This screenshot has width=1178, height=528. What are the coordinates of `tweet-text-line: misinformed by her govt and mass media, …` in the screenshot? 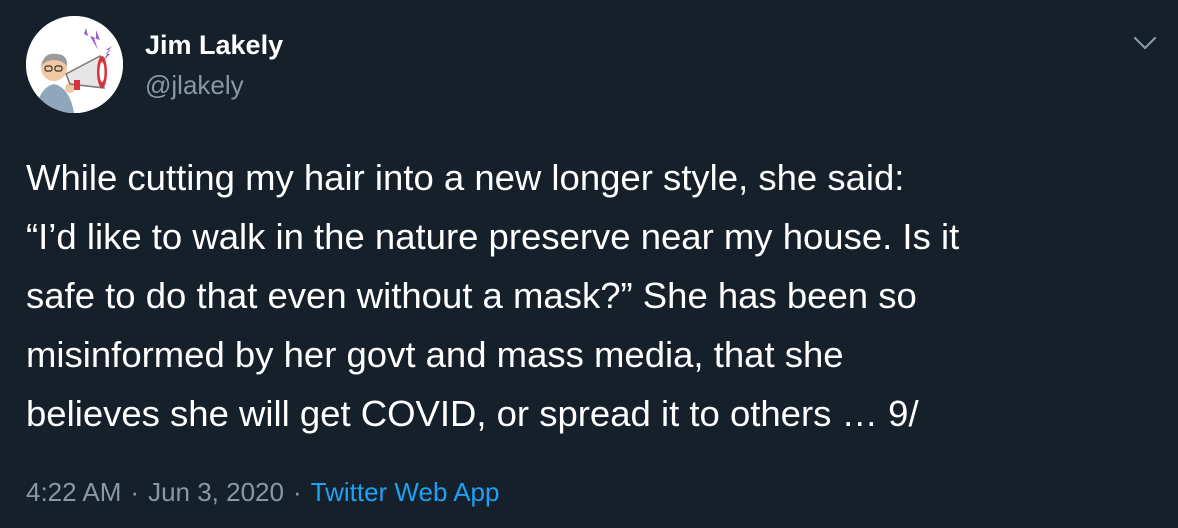 It's located at (435, 354).